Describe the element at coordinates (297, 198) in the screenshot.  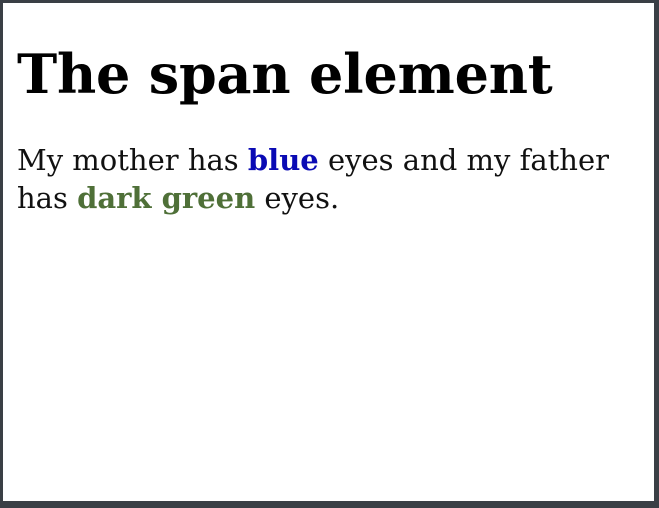
I see `paragraph-text-3: eyes.` at that location.